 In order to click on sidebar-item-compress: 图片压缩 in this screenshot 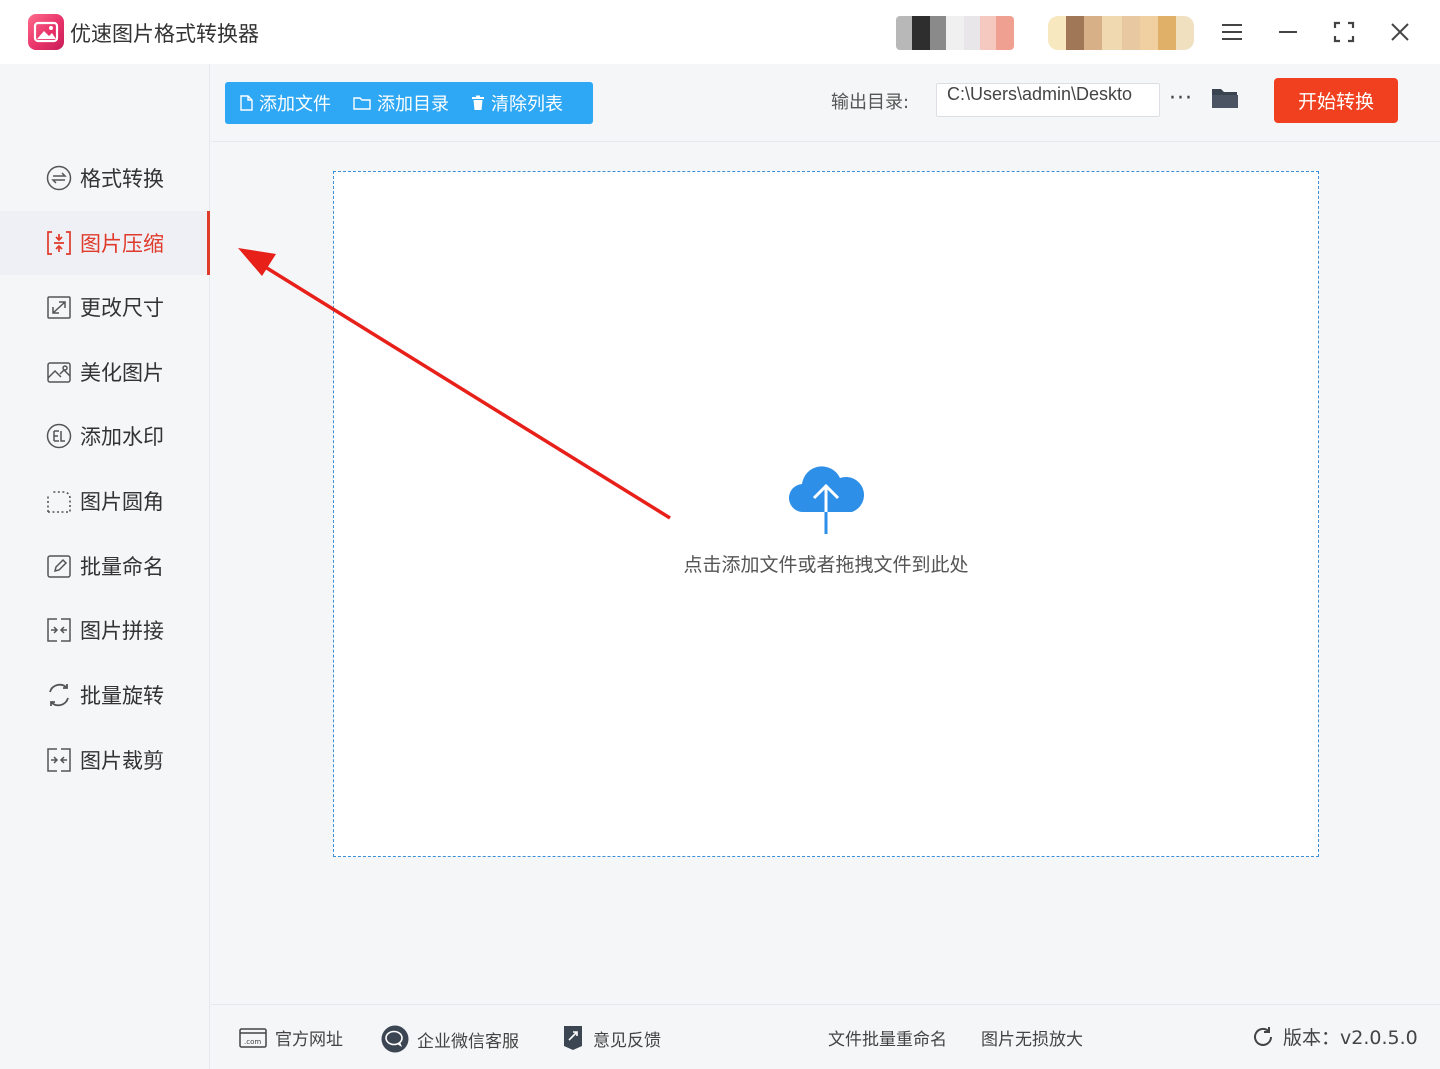, I will do `click(105, 243)`.